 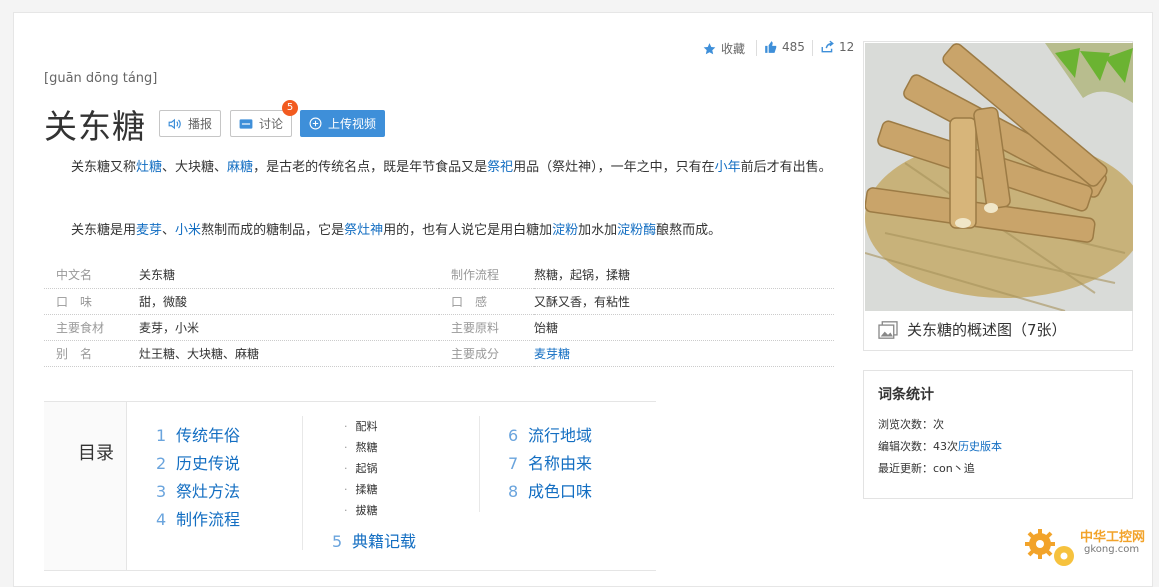 I want to click on info-key: 中文名, so click(x=91, y=275).